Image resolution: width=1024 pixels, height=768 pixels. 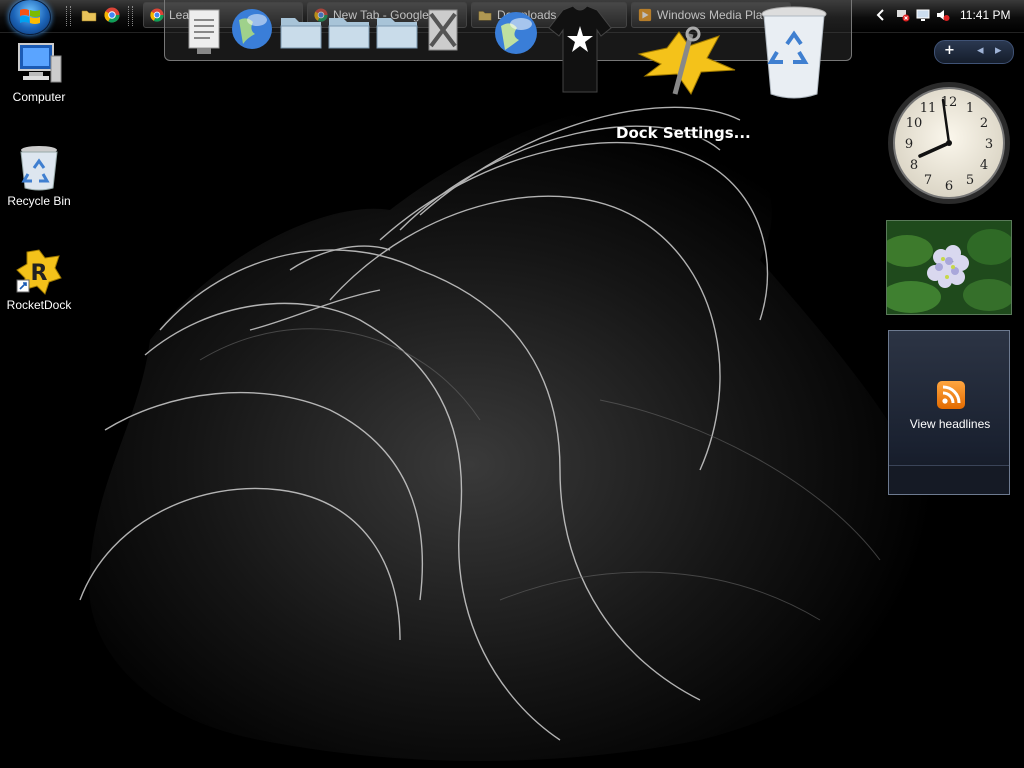 I want to click on clock-number: 11, so click(x=928, y=108).